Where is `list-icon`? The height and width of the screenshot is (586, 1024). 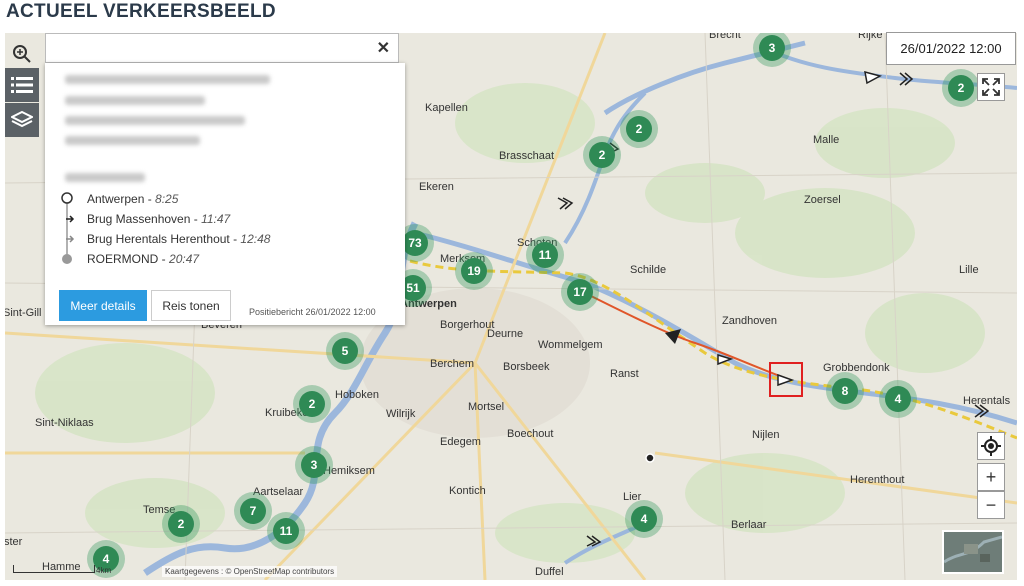 list-icon is located at coordinates (22, 85).